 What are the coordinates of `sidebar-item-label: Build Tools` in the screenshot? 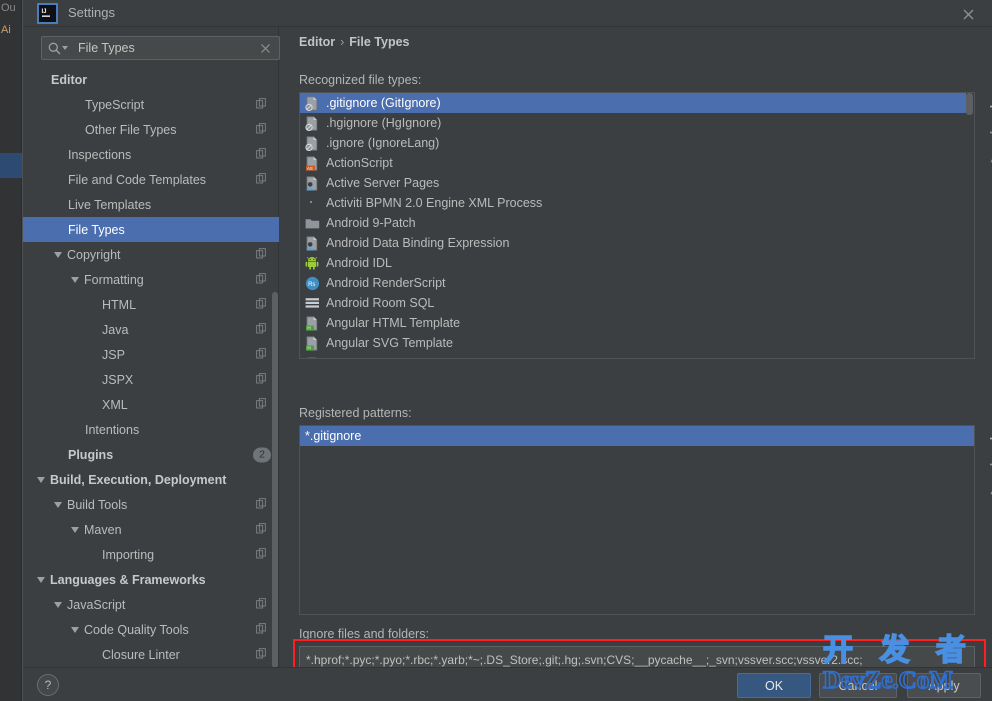 It's located at (97, 504).